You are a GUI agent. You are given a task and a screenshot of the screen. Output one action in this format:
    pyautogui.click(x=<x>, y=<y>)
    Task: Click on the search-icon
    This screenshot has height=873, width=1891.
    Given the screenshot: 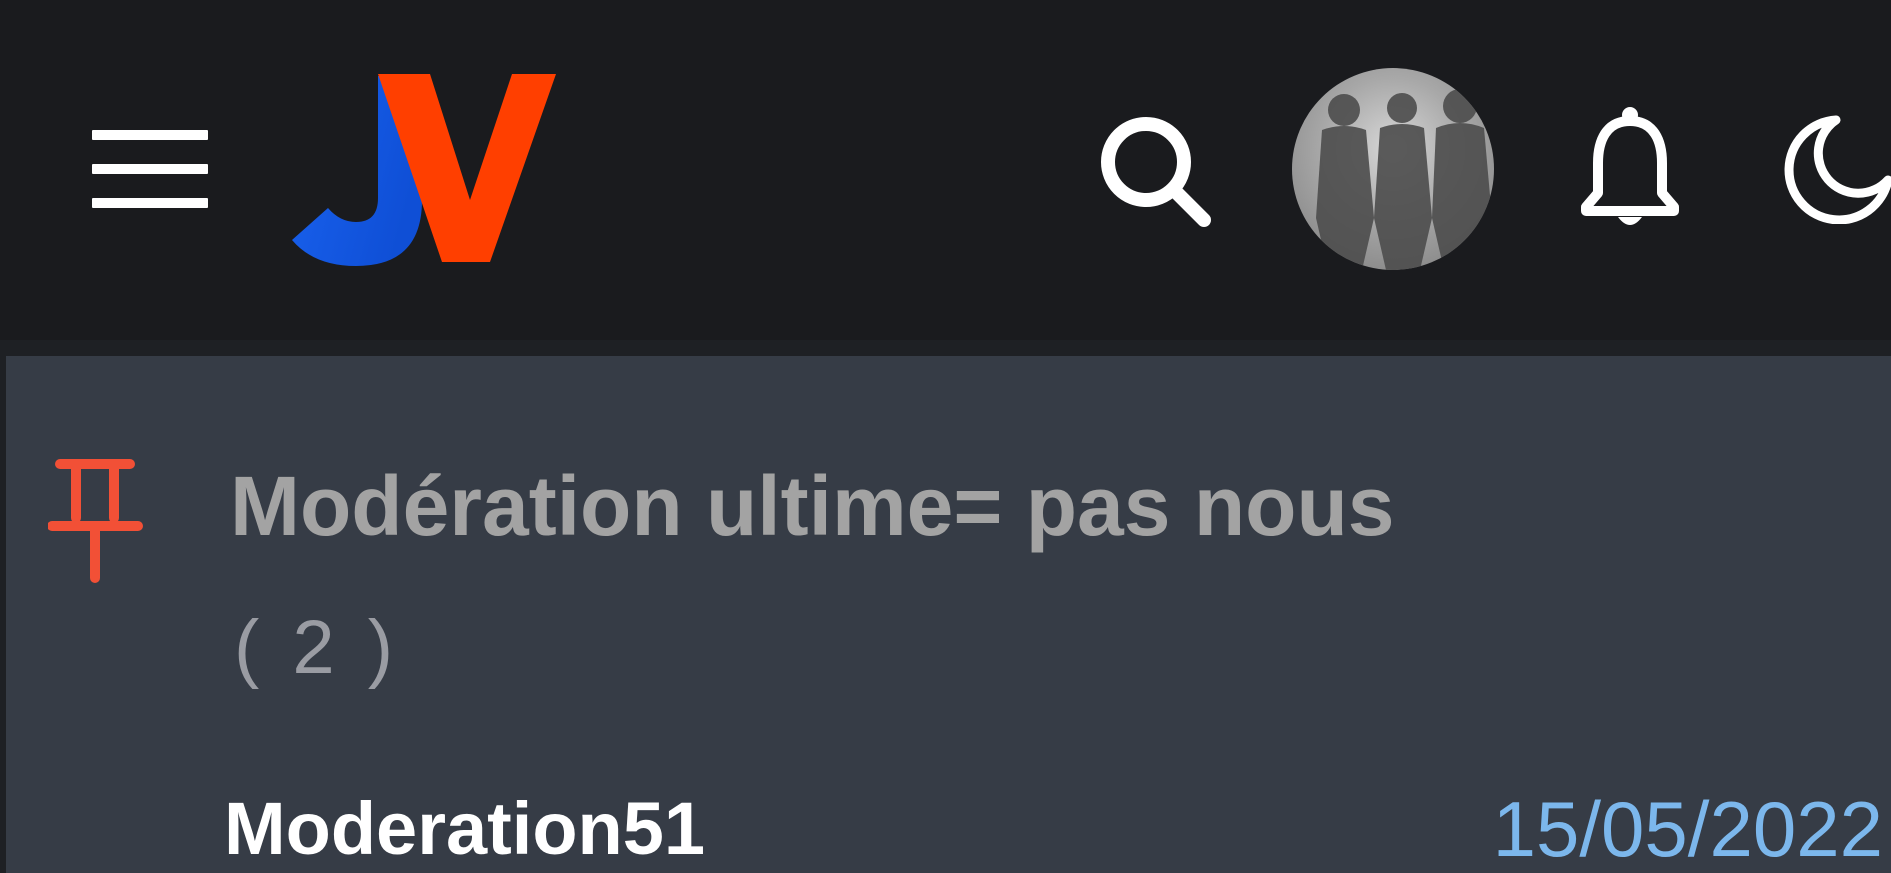 What is the action you would take?
    pyautogui.click(x=1156, y=172)
    